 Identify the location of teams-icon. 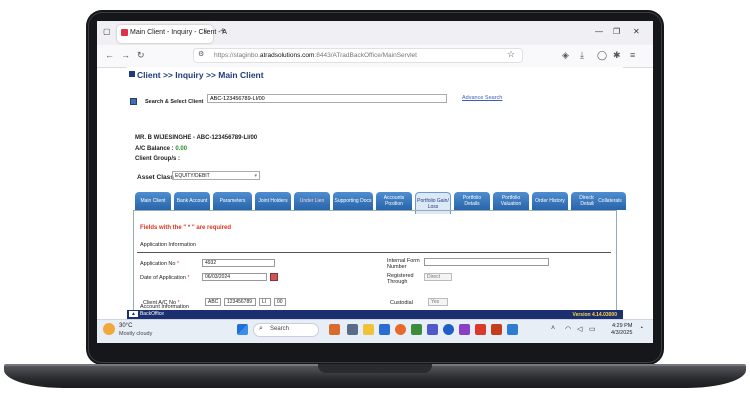
(432, 329).